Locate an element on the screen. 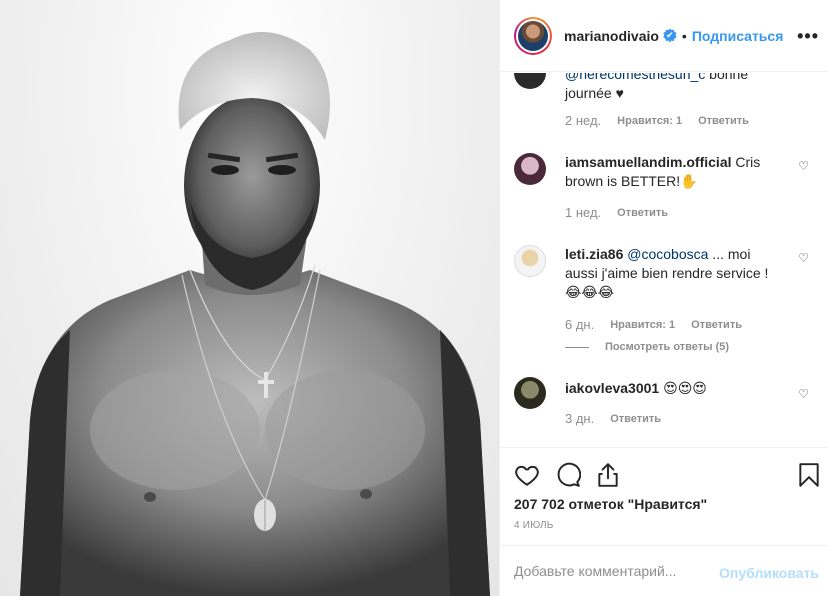  author-avatar is located at coordinates (533, 35).